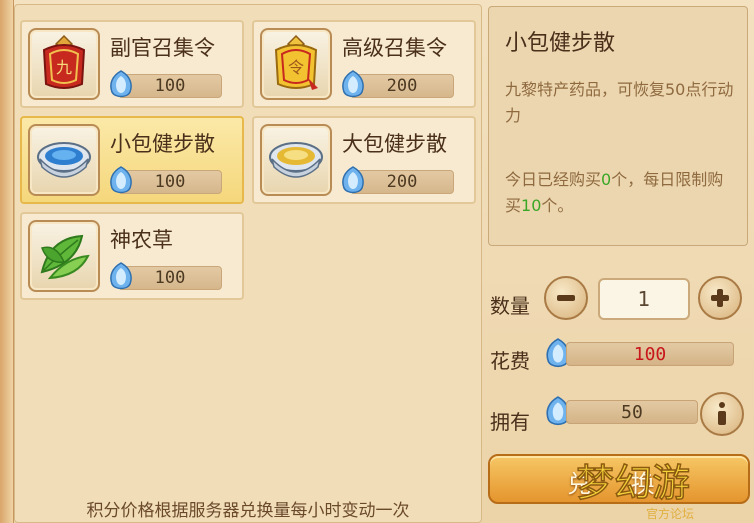  Describe the element at coordinates (510, 422) in the screenshot. I see `owned-label: 拥有` at that location.